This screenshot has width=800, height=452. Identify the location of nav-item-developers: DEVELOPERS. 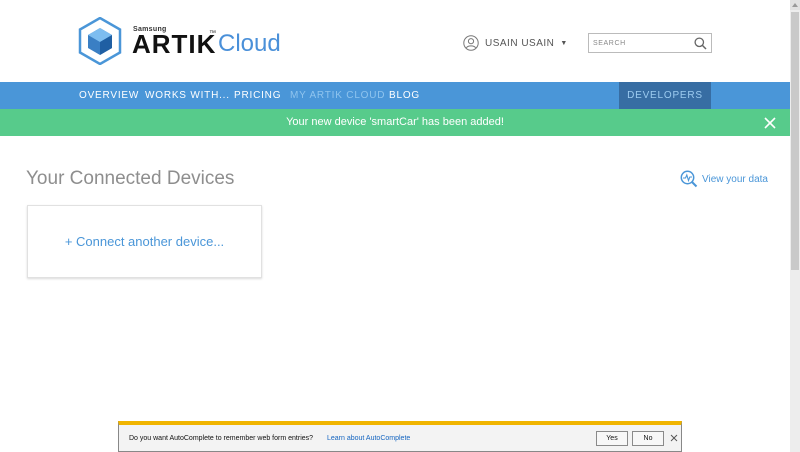
(665, 95).